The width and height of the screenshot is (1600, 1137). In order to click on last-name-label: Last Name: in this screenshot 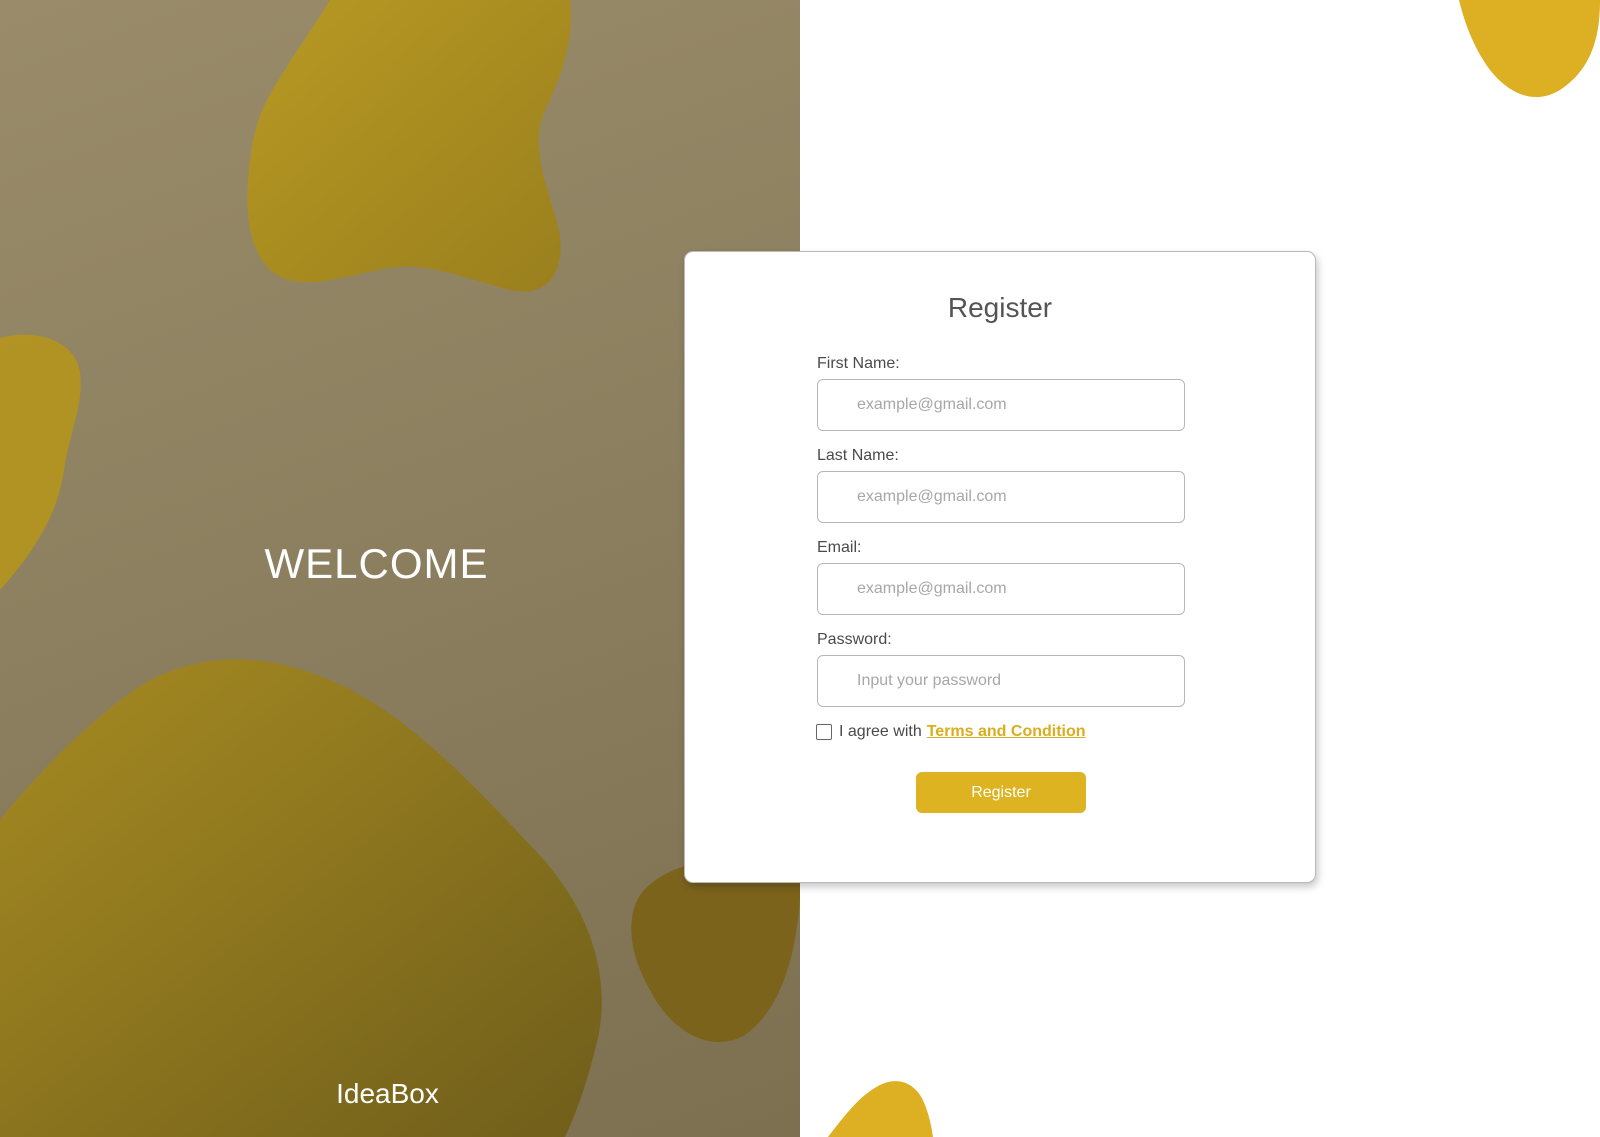, I will do `click(858, 455)`.